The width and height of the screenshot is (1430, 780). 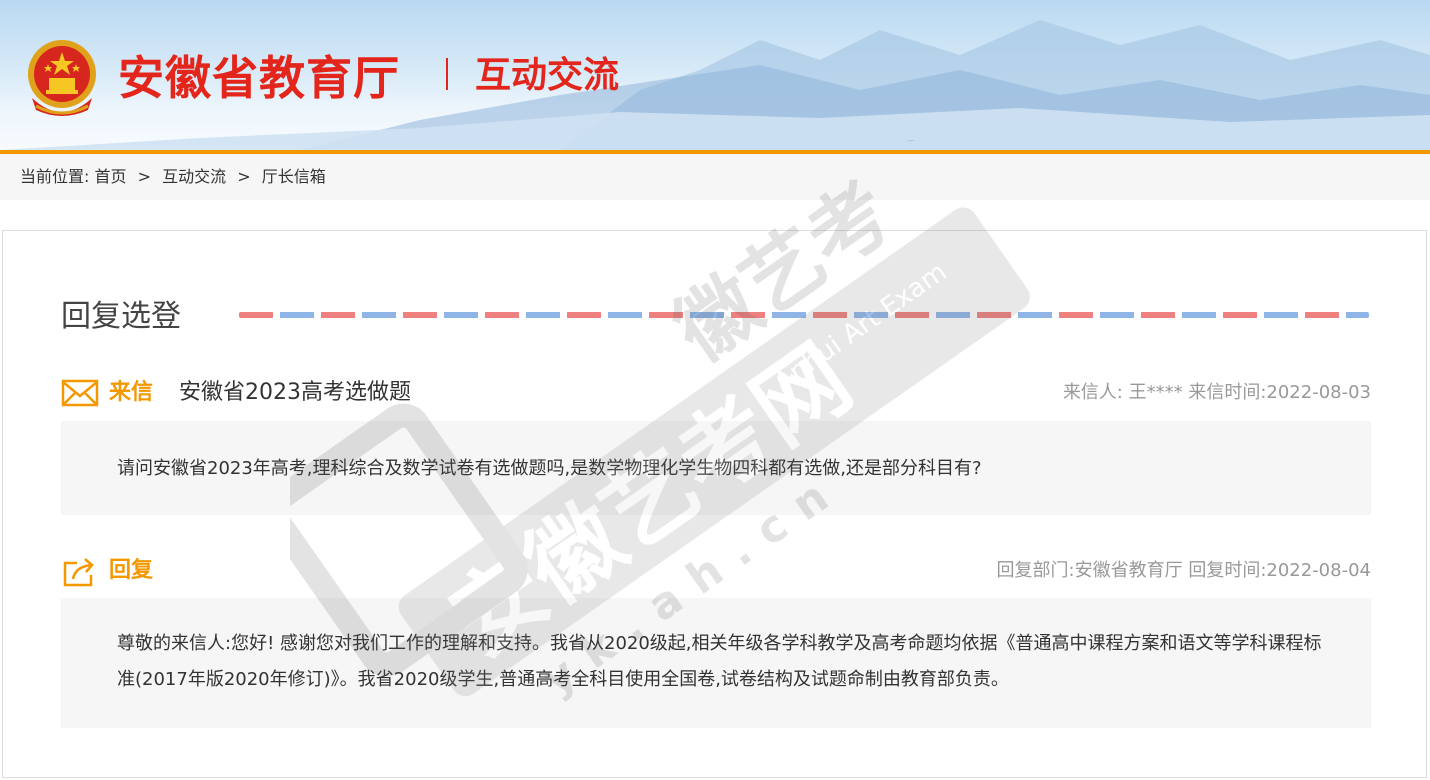 I want to click on national-emblem-icon, so click(x=62, y=78).